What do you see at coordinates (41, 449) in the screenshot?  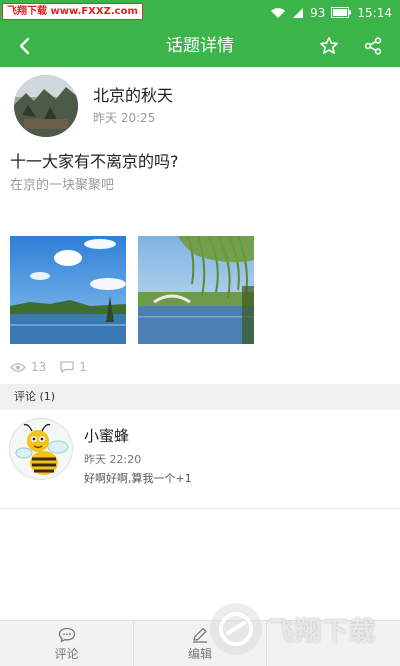 I see `comment-author-avatar` at bounding box center [41, 449].